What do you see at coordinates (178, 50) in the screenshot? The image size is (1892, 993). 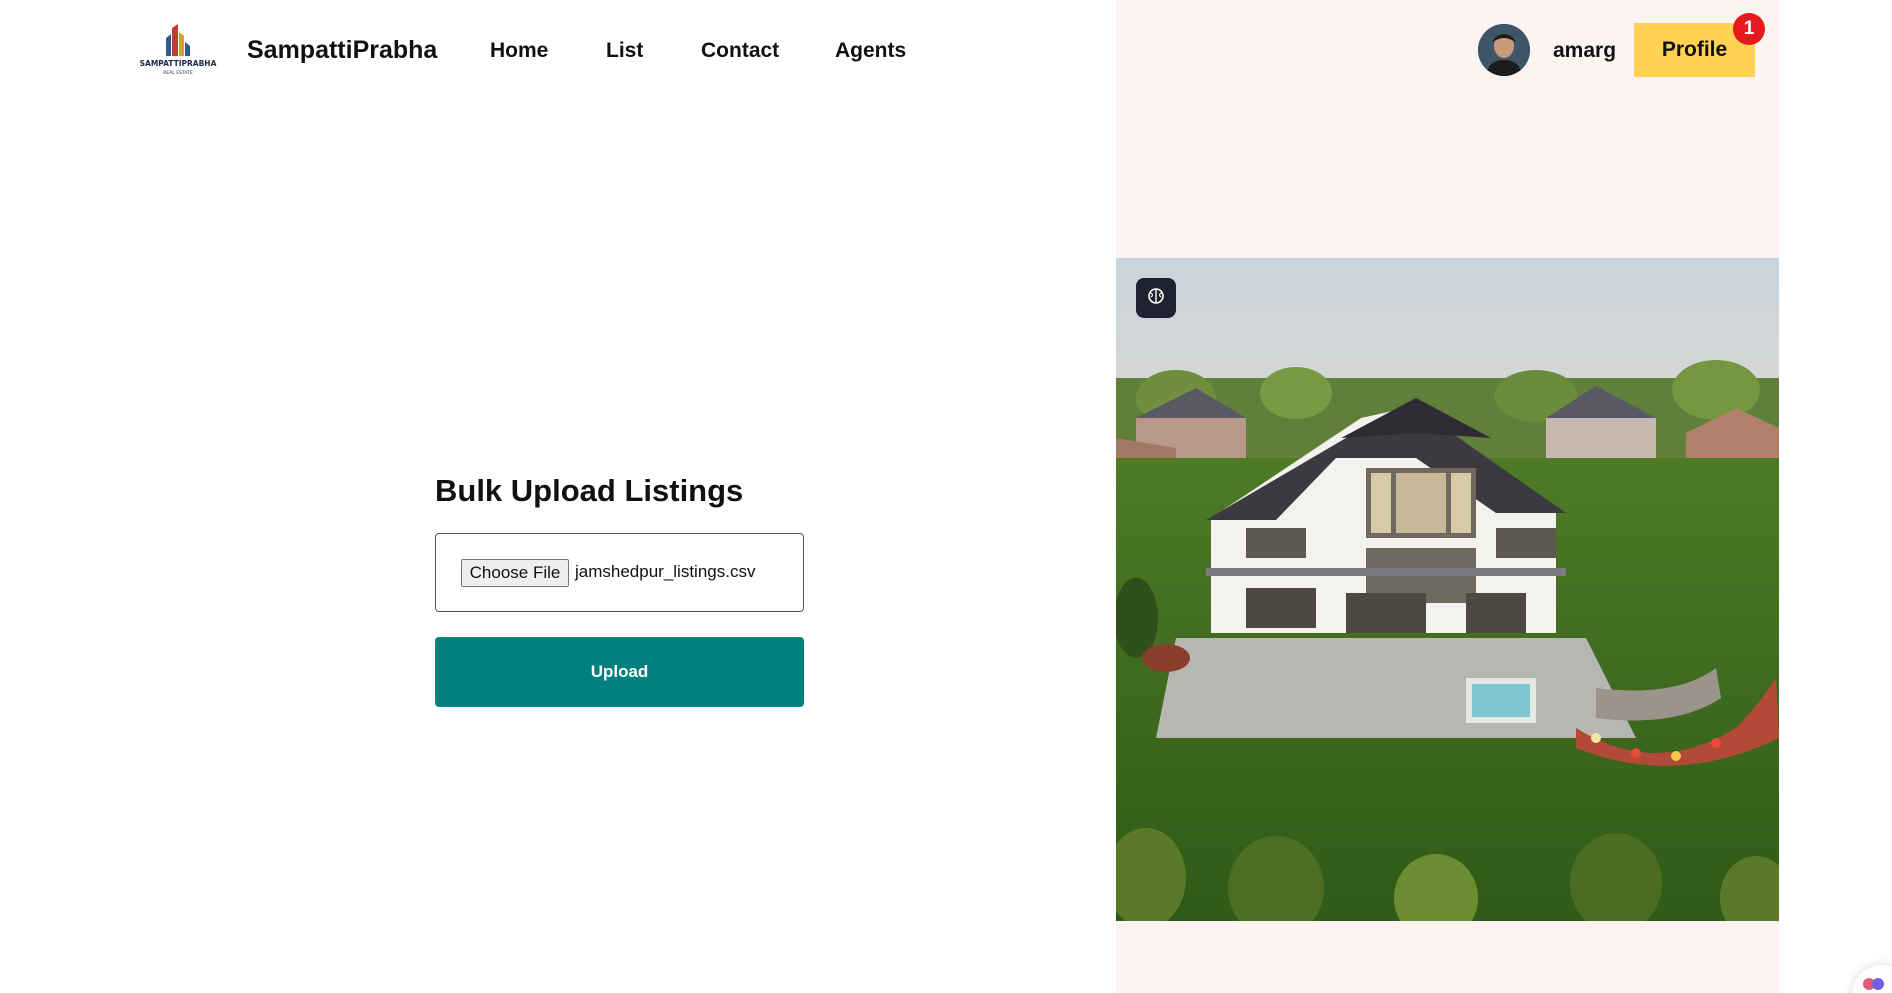 I see `brand-logo: SAMPATTIPRABHA REAL ESTATE` at bounding box center [178, 50].